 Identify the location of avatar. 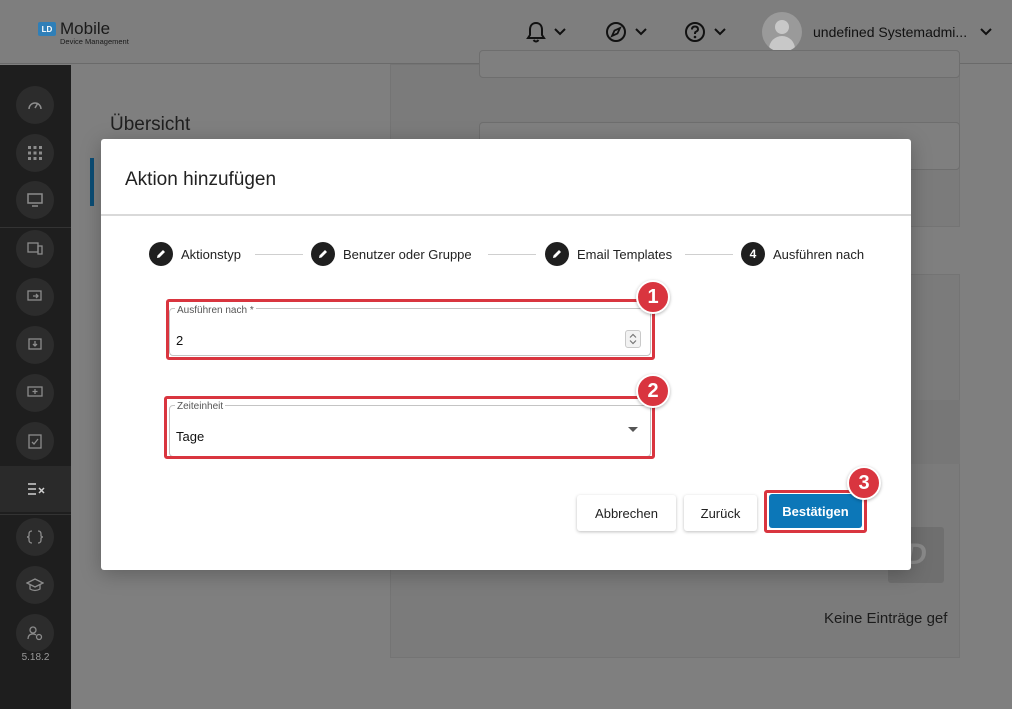
(782, 32).